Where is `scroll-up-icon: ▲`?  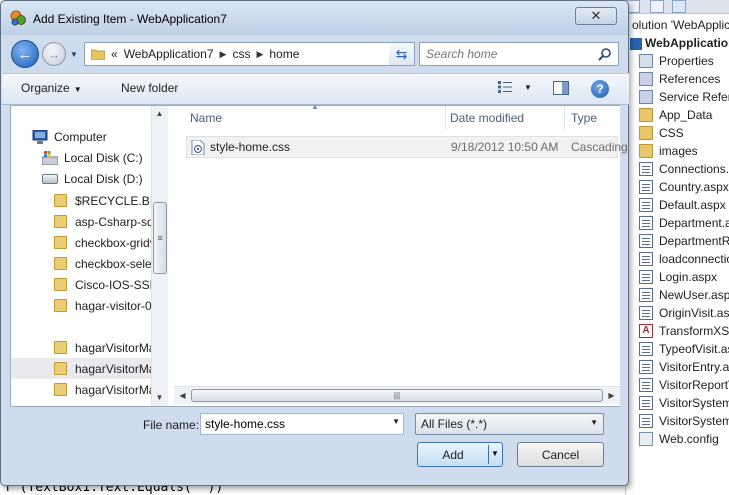 scroll-up-icon: ▲ is located at coordinates (159, 113).